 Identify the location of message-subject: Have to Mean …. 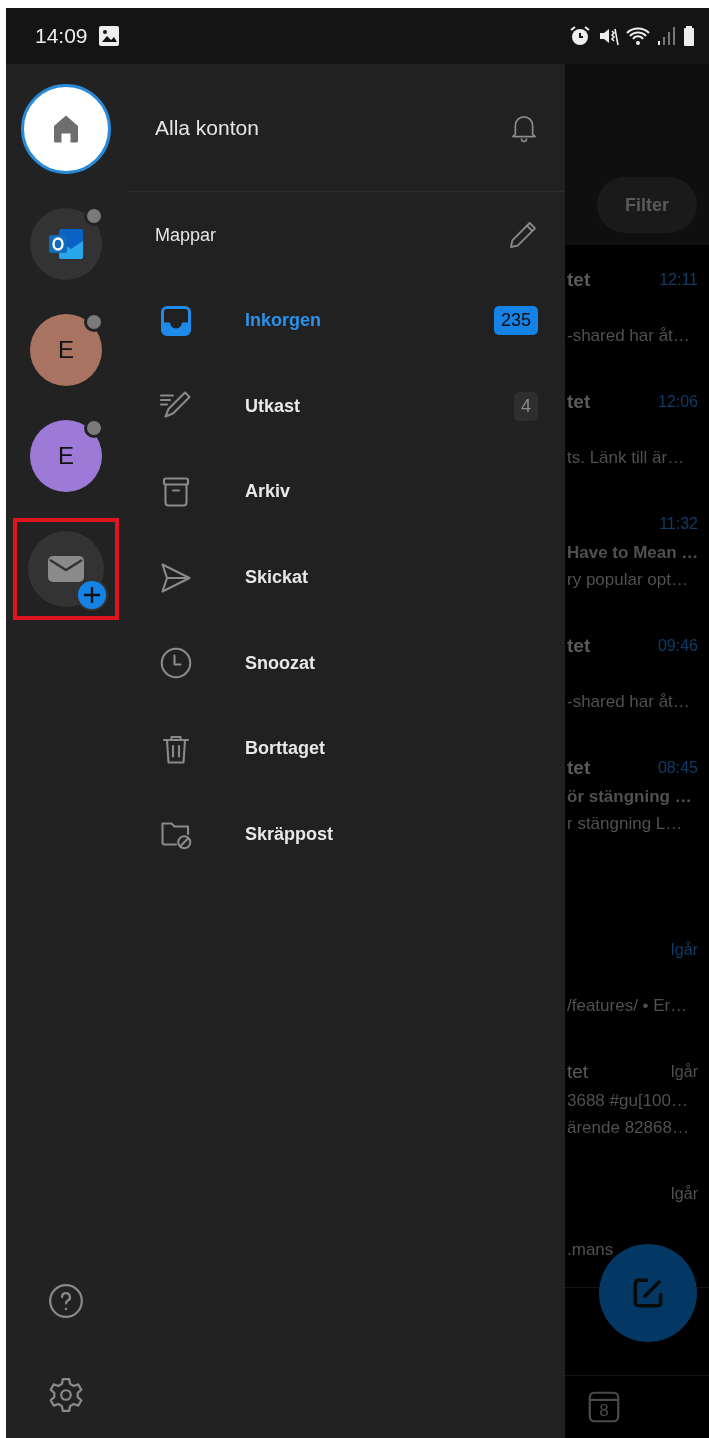
(633, 552).